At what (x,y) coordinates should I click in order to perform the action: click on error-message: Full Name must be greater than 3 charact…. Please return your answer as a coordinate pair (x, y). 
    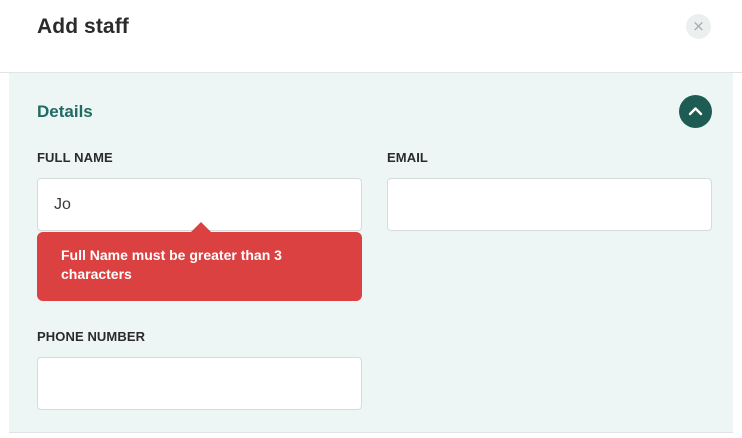
    Looking at the image, I should click on (171, 264).